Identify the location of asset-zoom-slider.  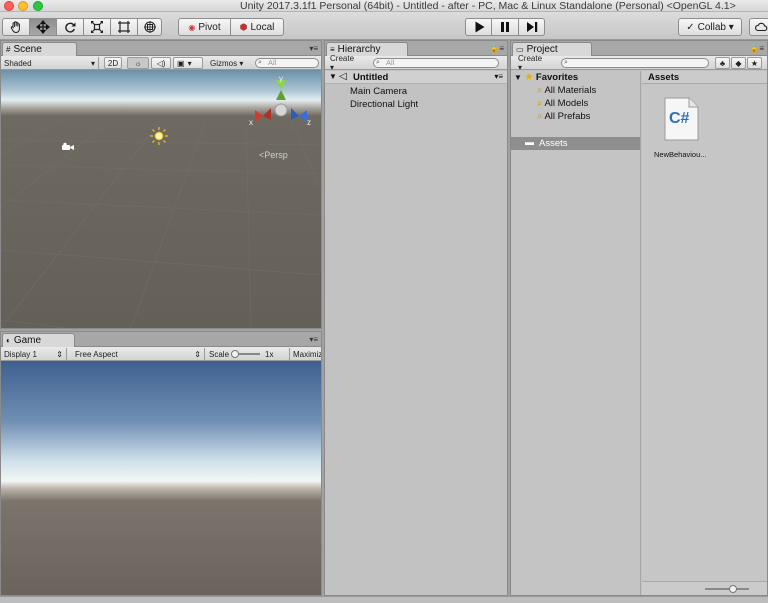
(727, 589).